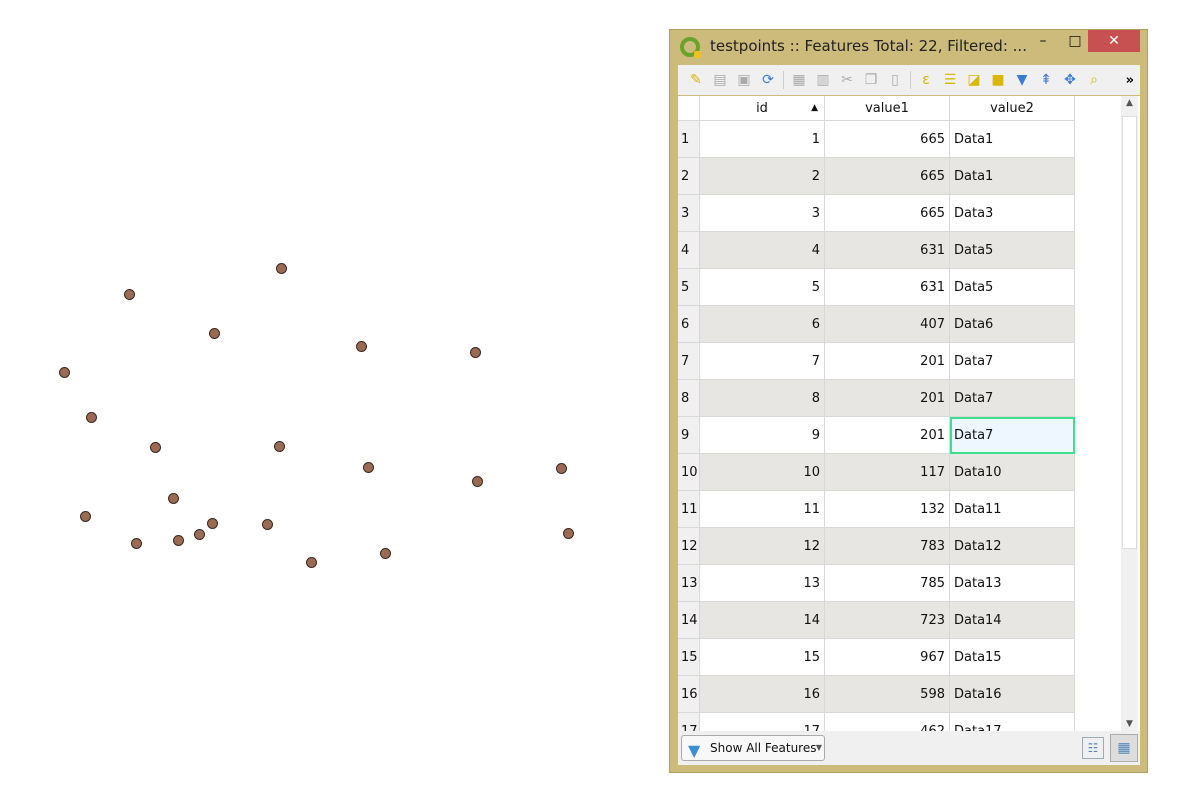 This screenshot has width=1180, height=797. I want to click on cell-value1: 723, so click(887, 620).